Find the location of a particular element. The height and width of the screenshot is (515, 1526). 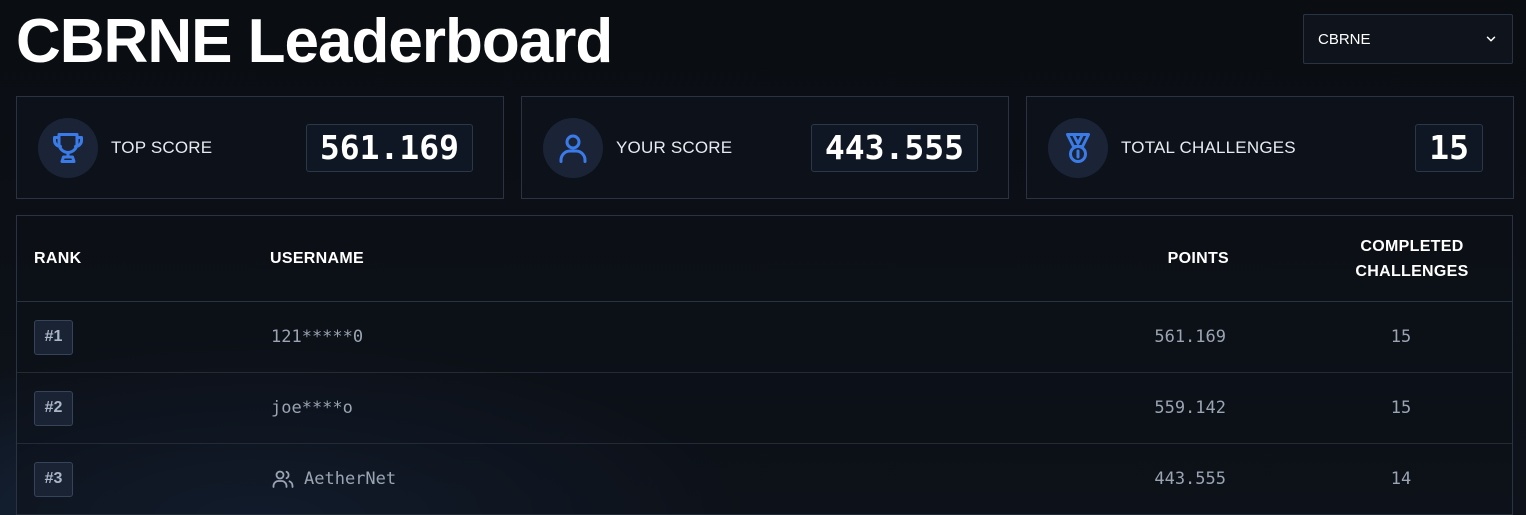

page-title: CBRNE Leaderboard is located at coordinates (314, 41).